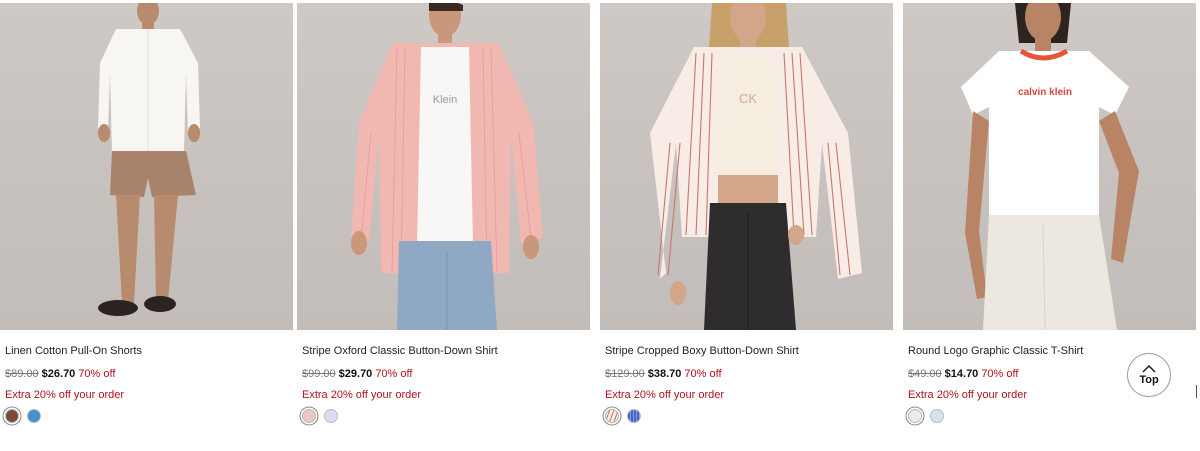  Describe the element at coordinates (447, 166) in the screenshot. I see `model-pink-shirt-illustration: Klein` at that location.